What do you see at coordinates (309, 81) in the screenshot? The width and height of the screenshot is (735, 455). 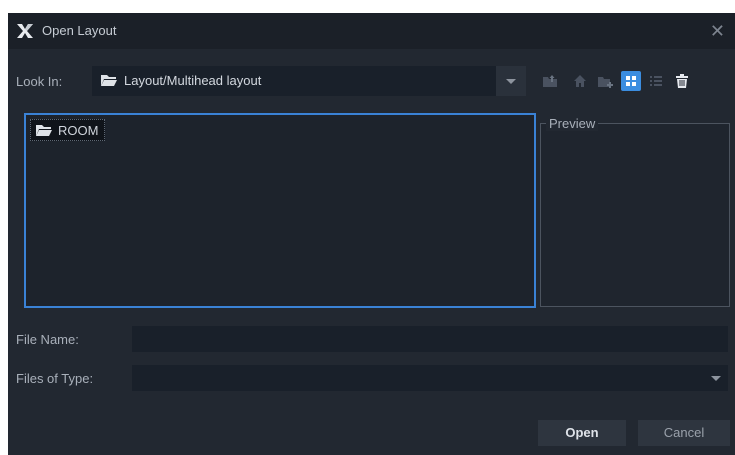 I see `look-in-dropdown: Layout/Multihead layout` at bounding box center [309, 81].